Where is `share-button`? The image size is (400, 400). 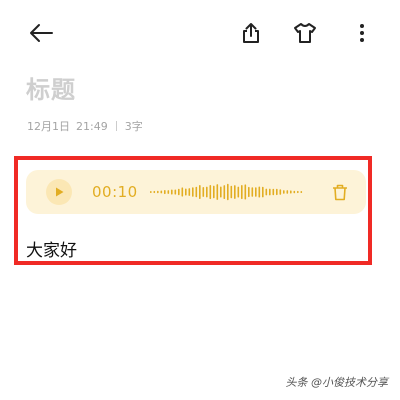
share-button is located at coordinates (251, 33).